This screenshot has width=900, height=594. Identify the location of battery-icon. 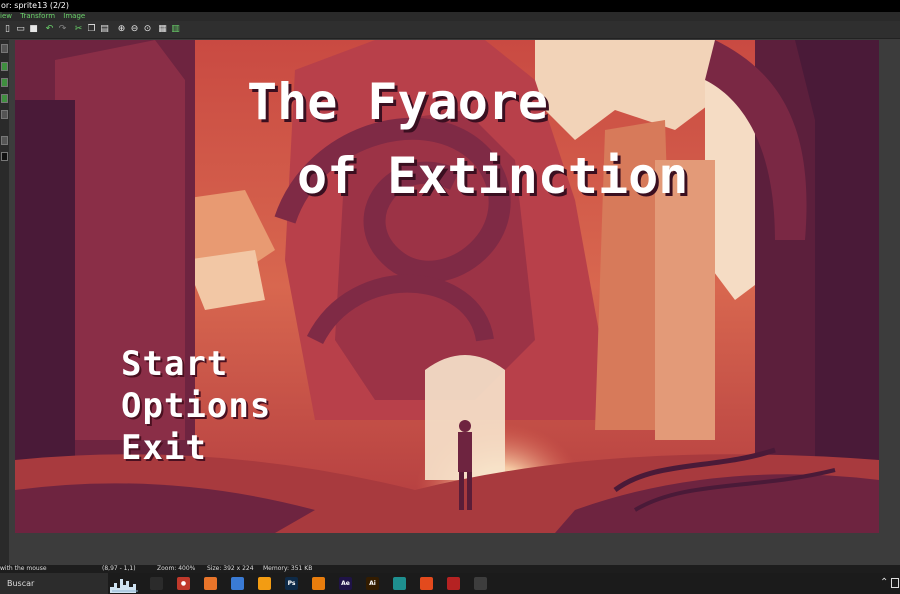
(895, 583).